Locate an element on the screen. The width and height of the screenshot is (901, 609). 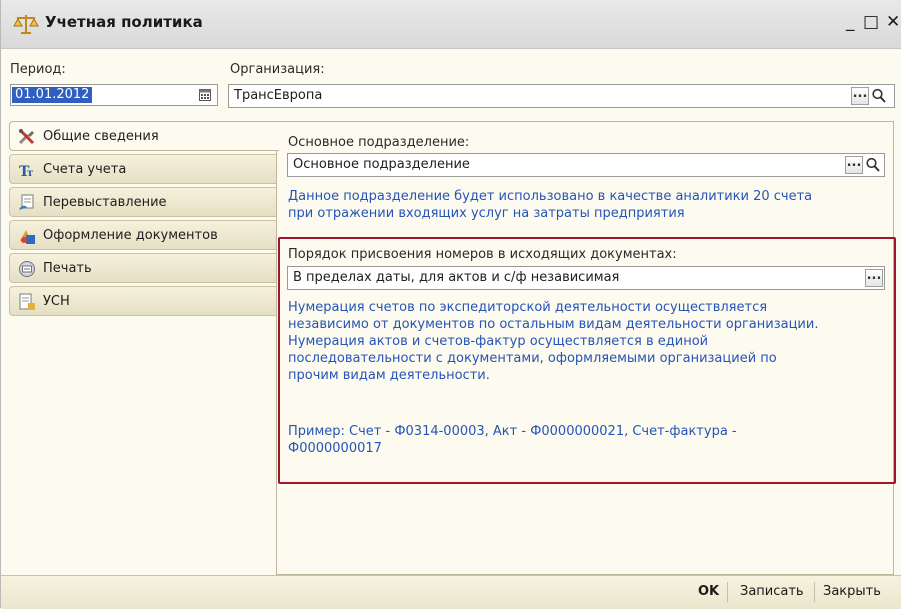
division-label: Основное подразделение: is located at coordinates (379, 142).